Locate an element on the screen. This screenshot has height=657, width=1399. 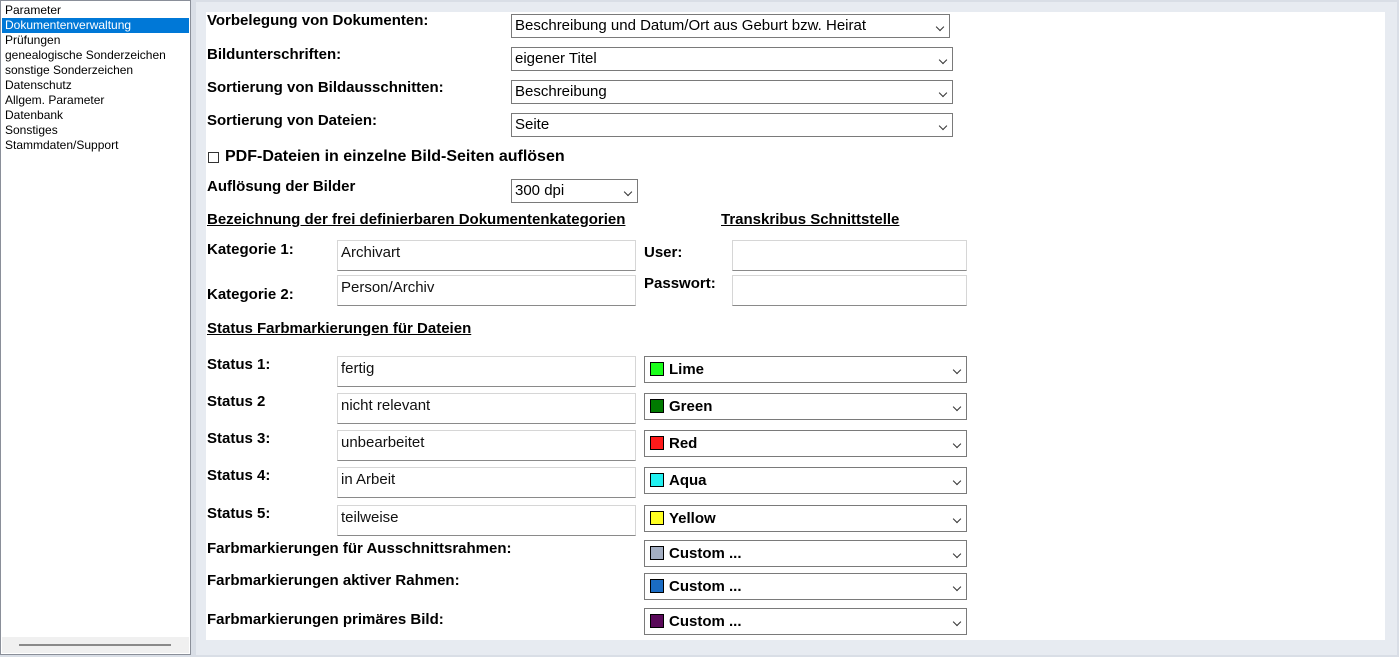
sidebar-item-datenschutz: Datenschutz is located at coordinates (95, 85).